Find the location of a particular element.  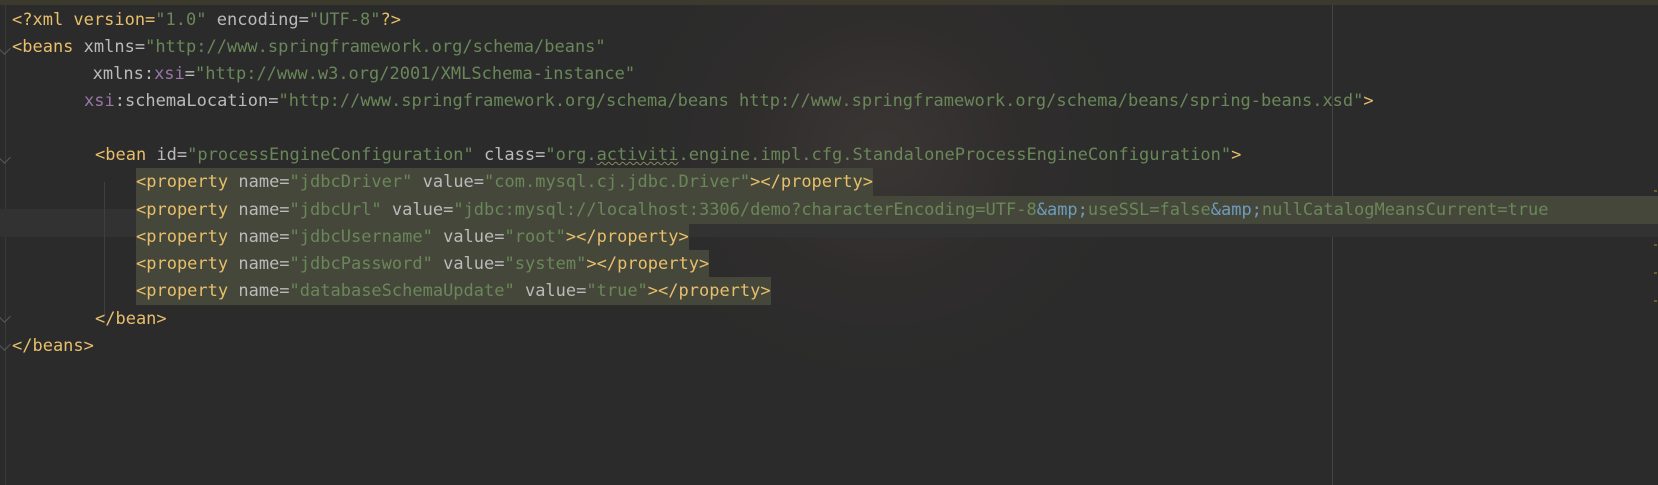

attr-value: "processEngineConfiguration" is located at coordinates (330, 155).